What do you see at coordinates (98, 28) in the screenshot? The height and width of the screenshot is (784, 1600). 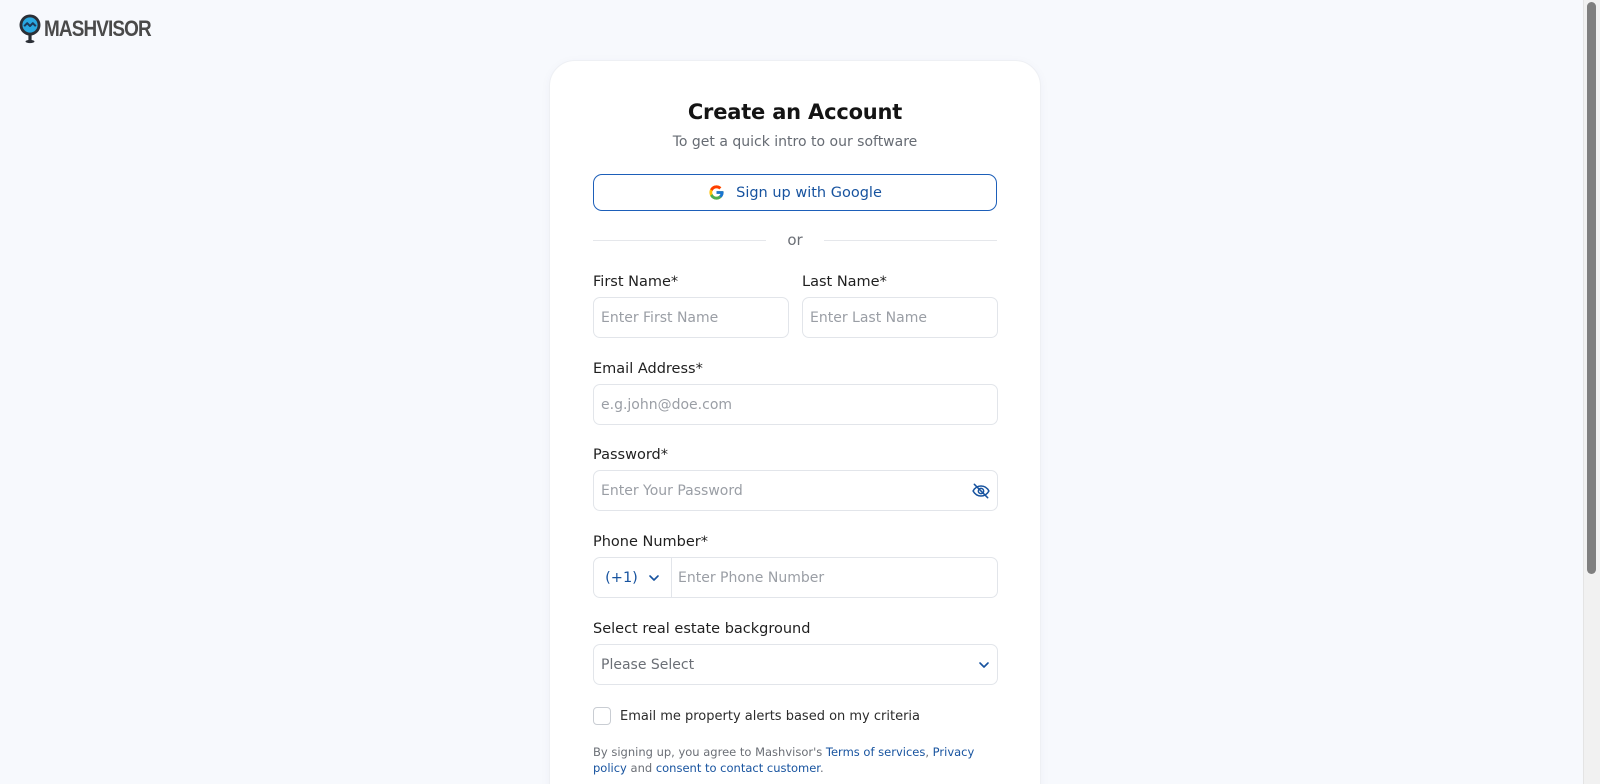 I see `logo-wordmark: MASHVISOR` at bounding box center [98, 28].